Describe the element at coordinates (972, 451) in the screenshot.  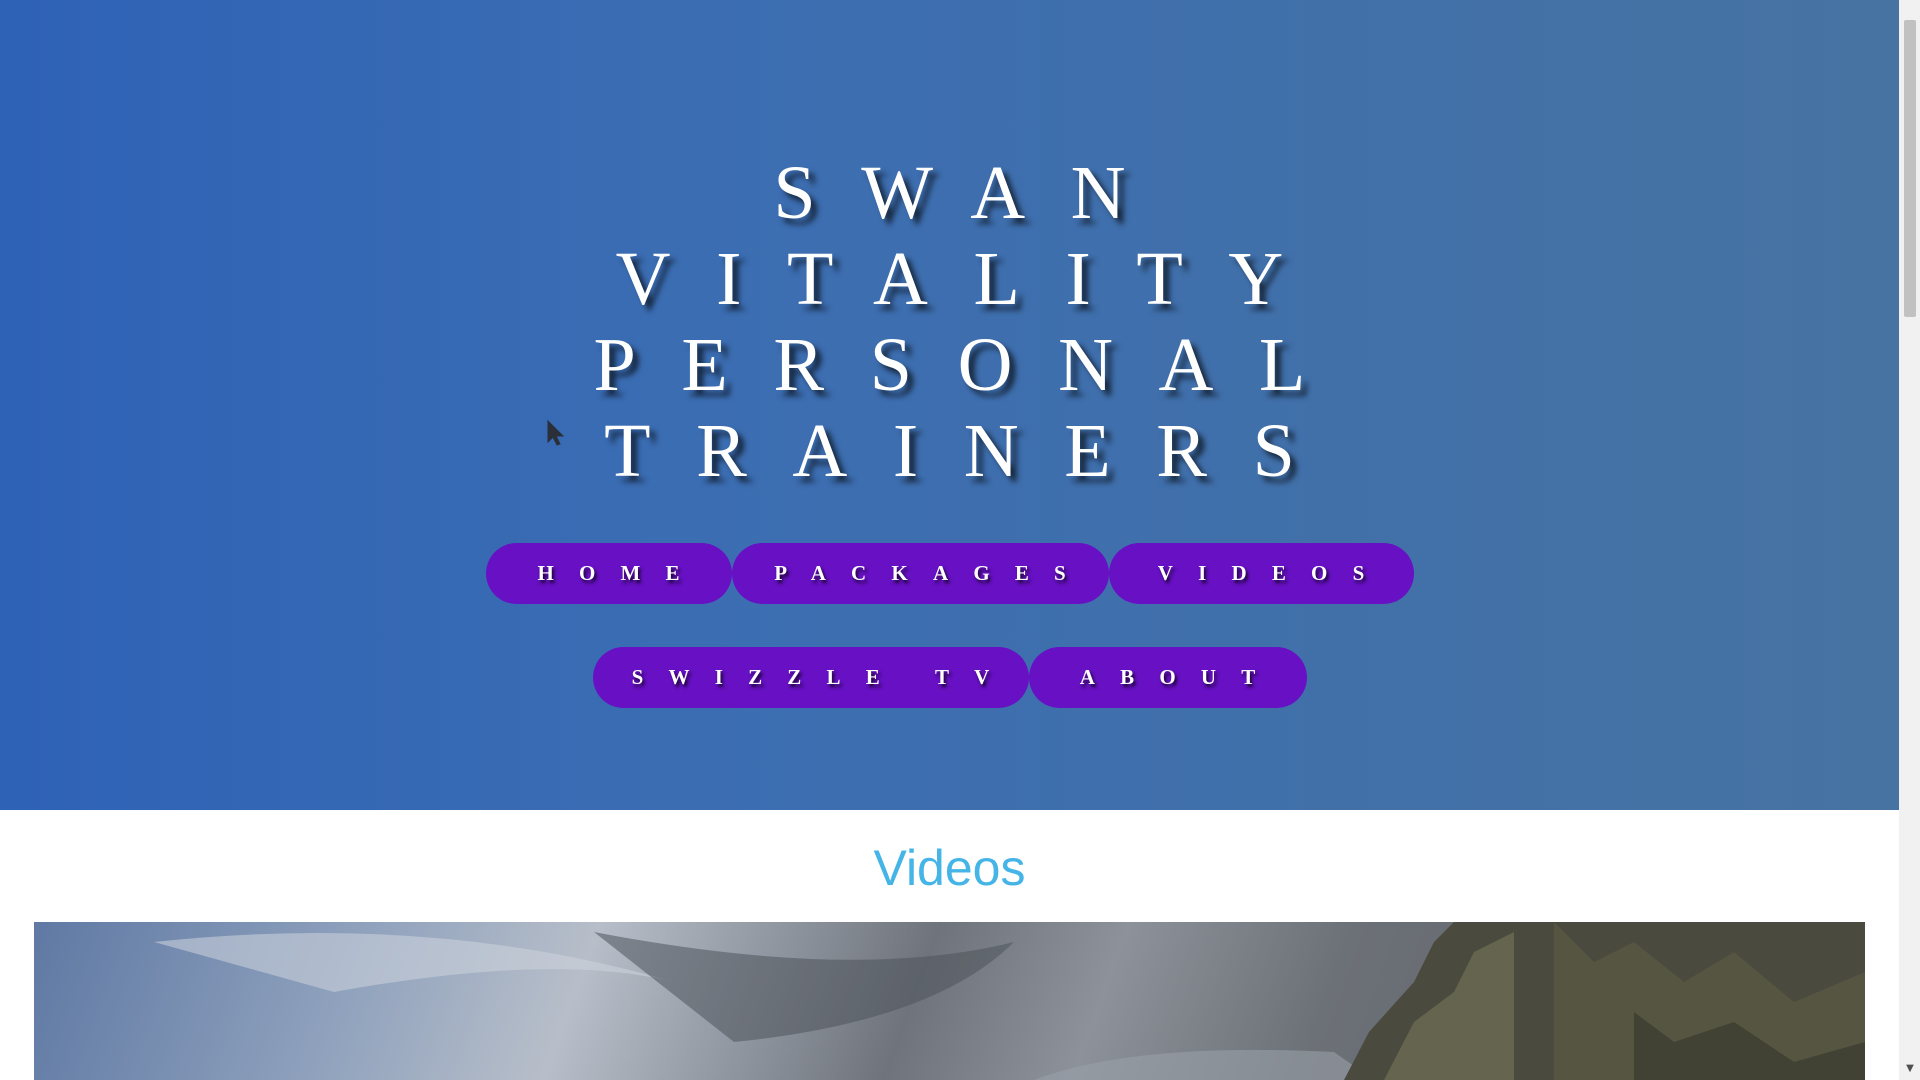
I see `site-title-line: TRAINERS` at that location.